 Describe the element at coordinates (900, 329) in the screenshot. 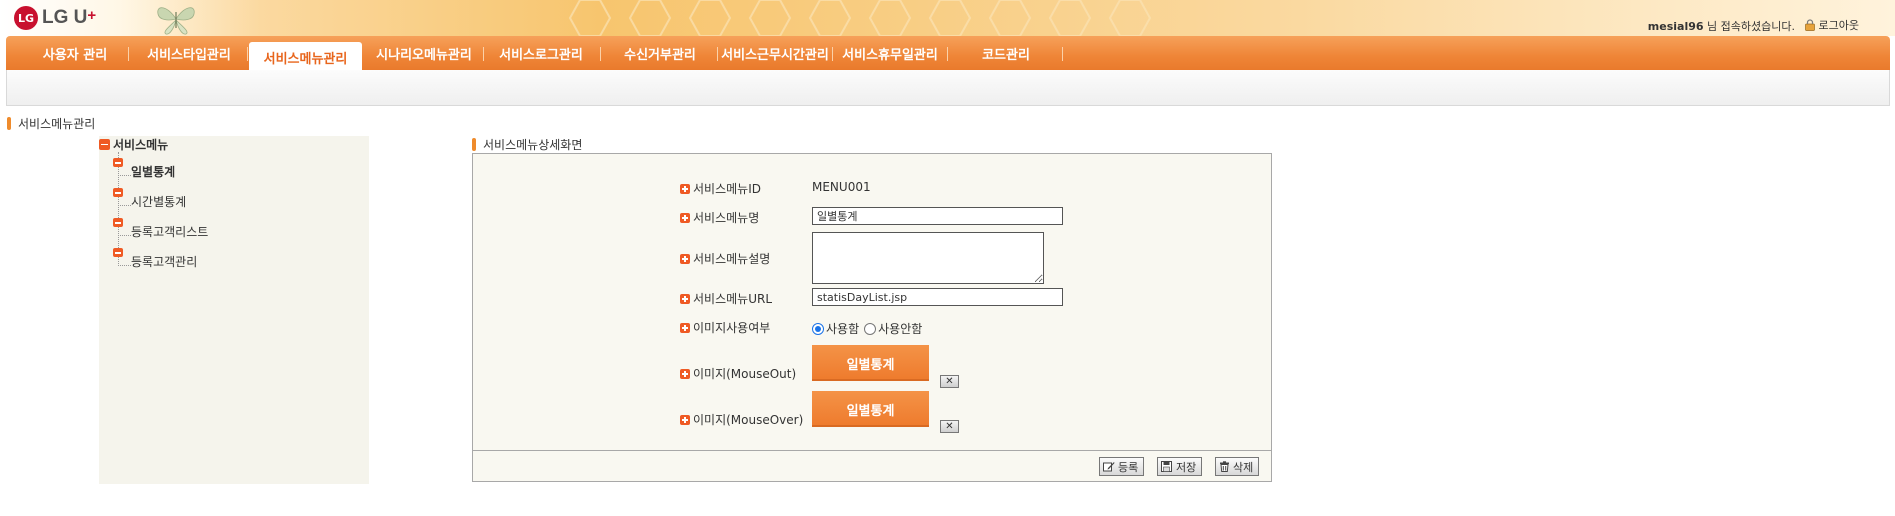

I see `image-use-no-label: 사용안함` at that location.